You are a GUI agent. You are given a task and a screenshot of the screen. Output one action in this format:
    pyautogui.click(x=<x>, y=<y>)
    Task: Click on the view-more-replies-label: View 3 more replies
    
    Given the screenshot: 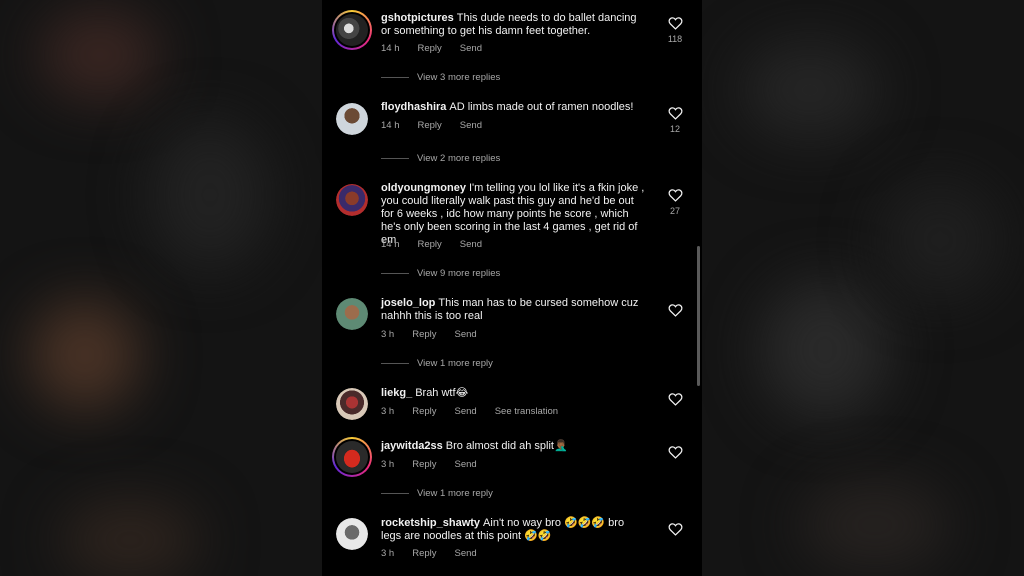 What is the action you would take?
    pyautogui.click(x=459, y=77)
    